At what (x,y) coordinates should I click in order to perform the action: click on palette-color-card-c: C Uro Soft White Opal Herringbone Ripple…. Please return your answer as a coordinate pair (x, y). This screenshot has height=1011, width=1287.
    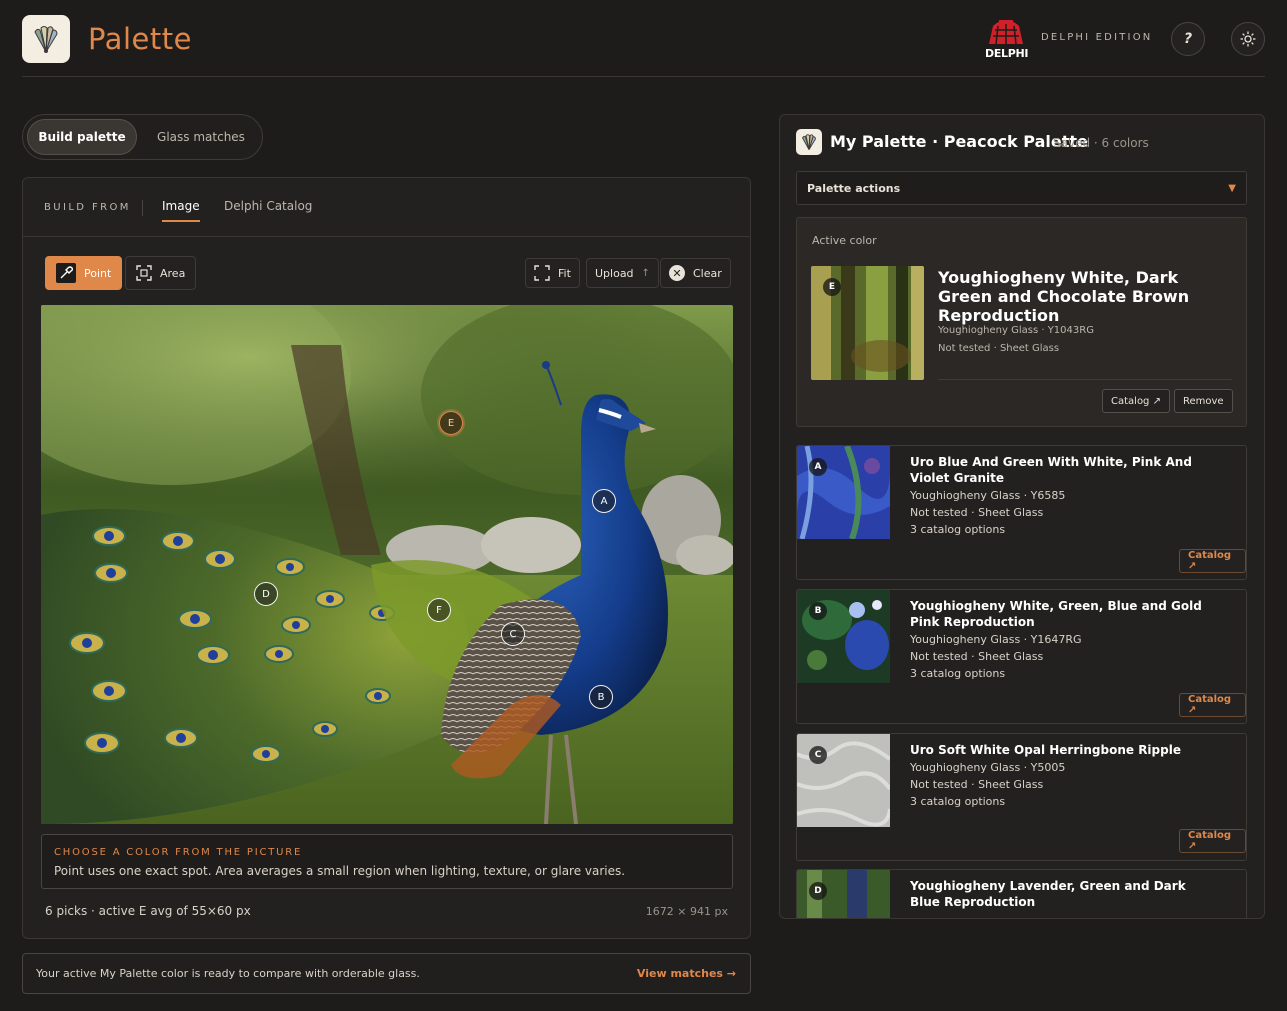
    Looking at the image, I should click on (1021, 797).